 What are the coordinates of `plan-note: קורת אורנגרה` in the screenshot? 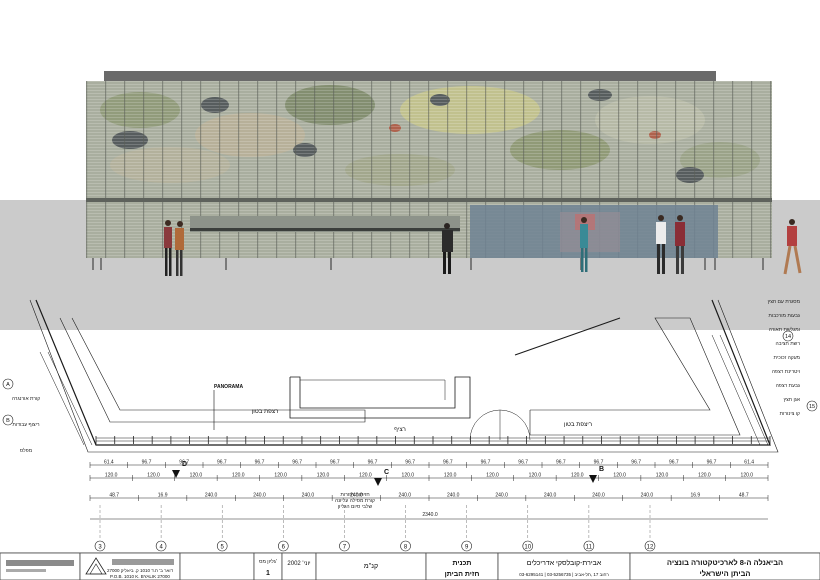 It's located at (26, 399).